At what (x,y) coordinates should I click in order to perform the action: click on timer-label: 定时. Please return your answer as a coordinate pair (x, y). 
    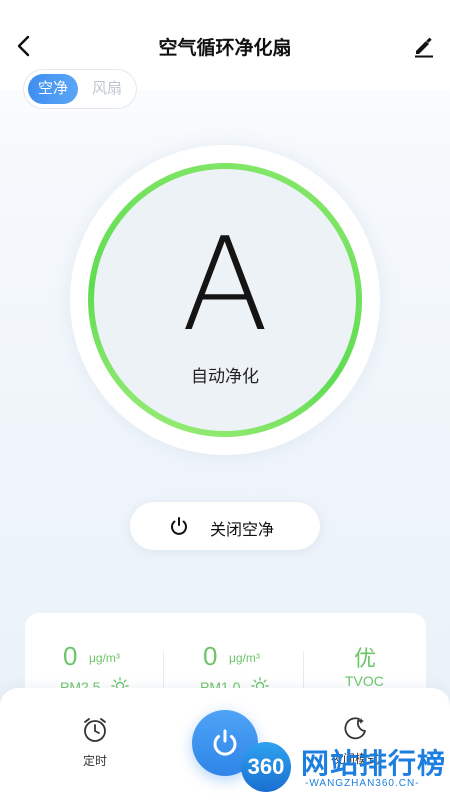
    Looking at the image, I should click on (94, 761).